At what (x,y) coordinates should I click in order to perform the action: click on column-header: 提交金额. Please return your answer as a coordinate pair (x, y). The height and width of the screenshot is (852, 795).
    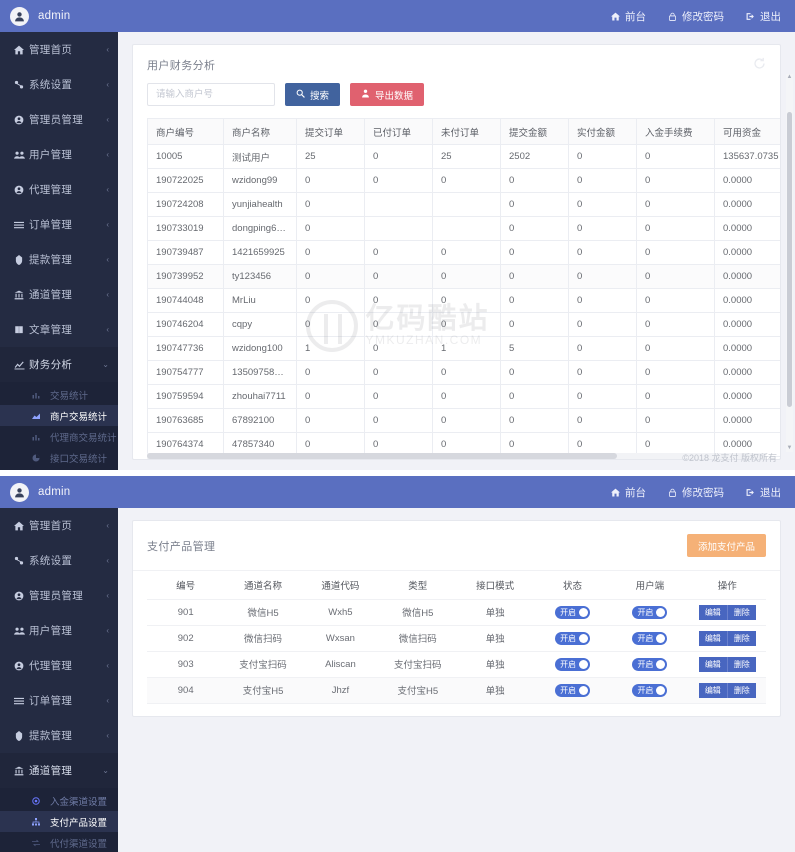
    Looking at the image, I should click on (534, 131).